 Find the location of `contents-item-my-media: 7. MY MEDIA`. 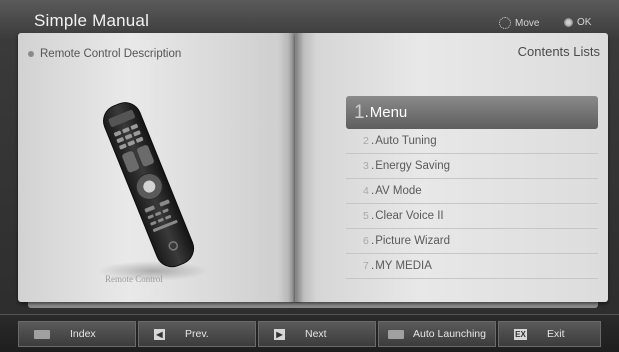

contents-item-my-media: 7. MY MEDIA is located at coordinates (472, 266).